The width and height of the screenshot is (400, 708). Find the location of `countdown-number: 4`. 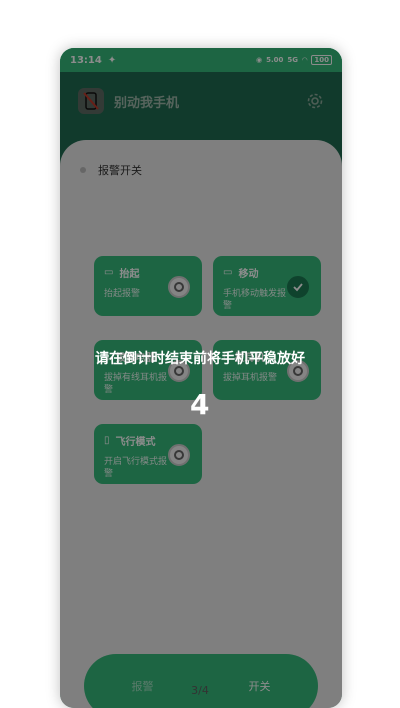

countdown-number: 4 is located at coordinates (200, 404).